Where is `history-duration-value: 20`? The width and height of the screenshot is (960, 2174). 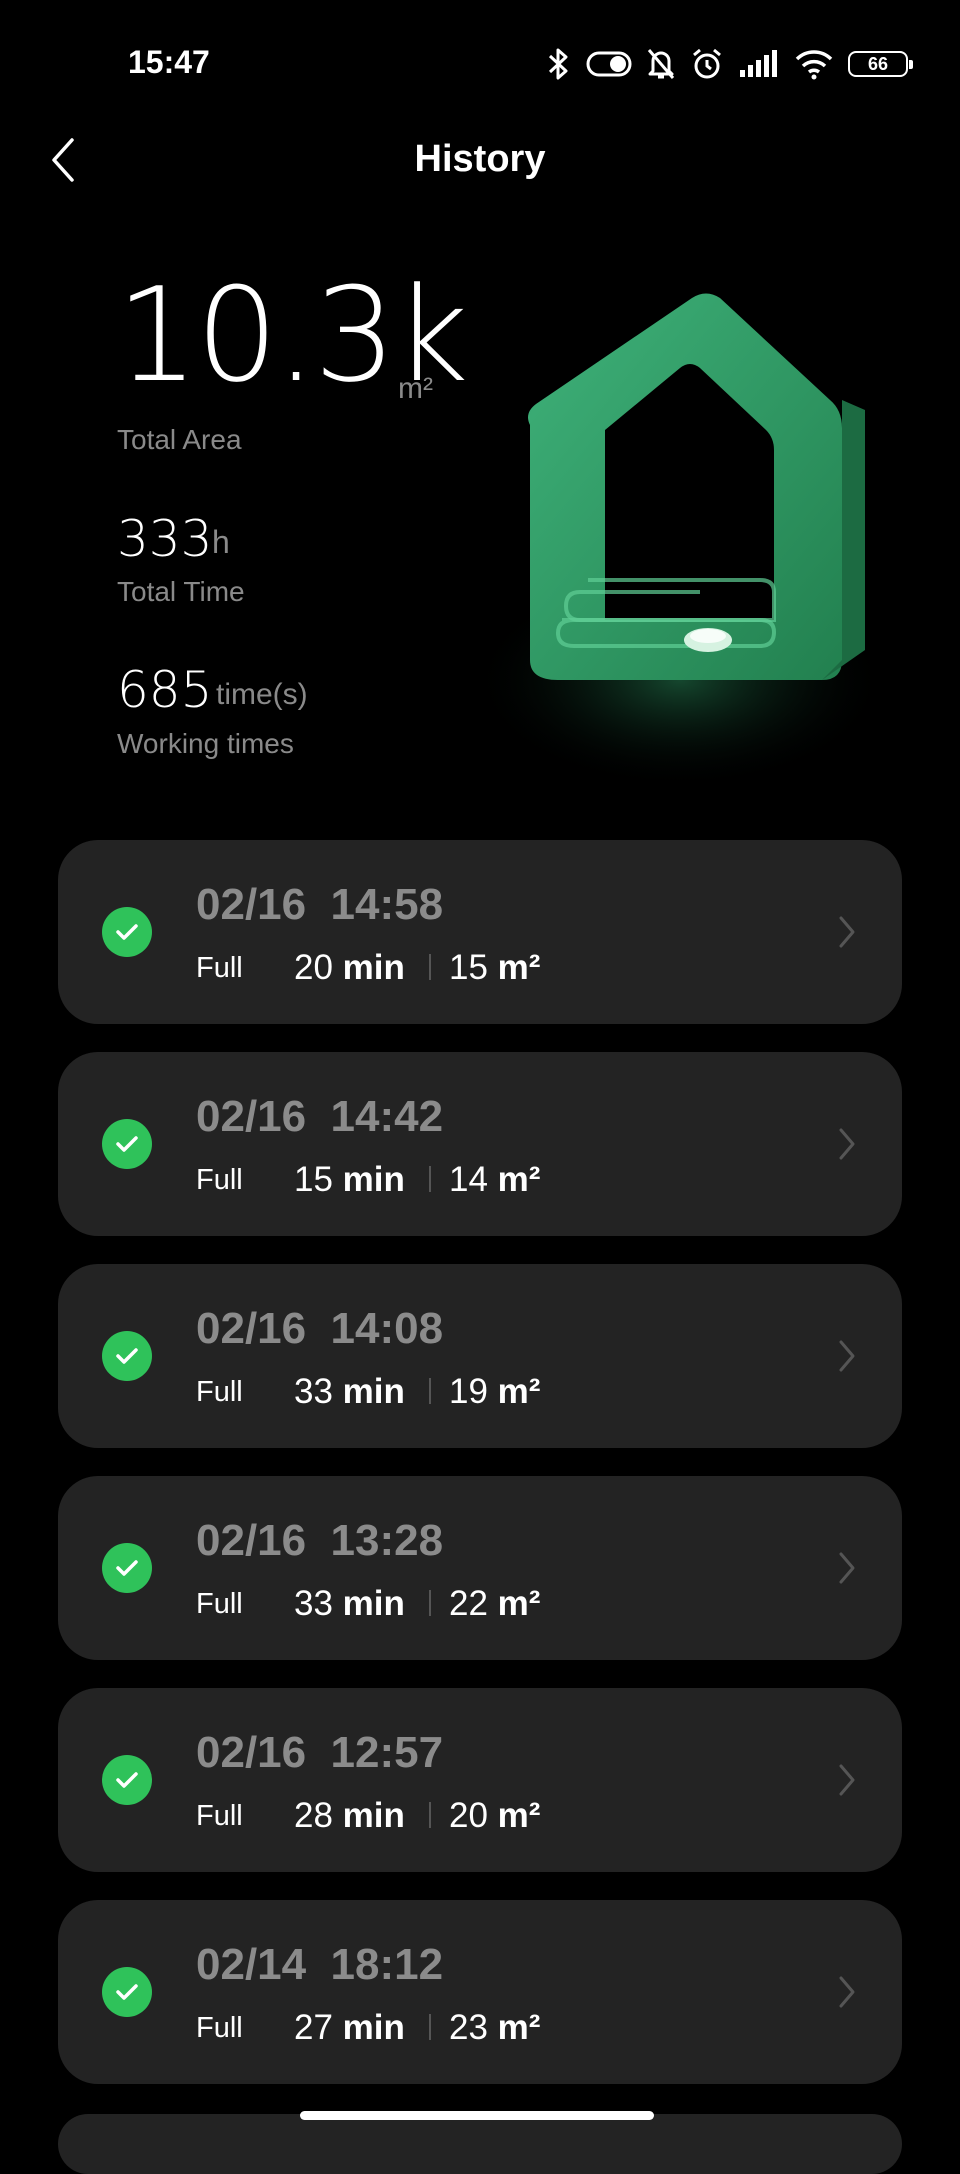 history-duration-value: 20 is located at coordinates (313, 967).